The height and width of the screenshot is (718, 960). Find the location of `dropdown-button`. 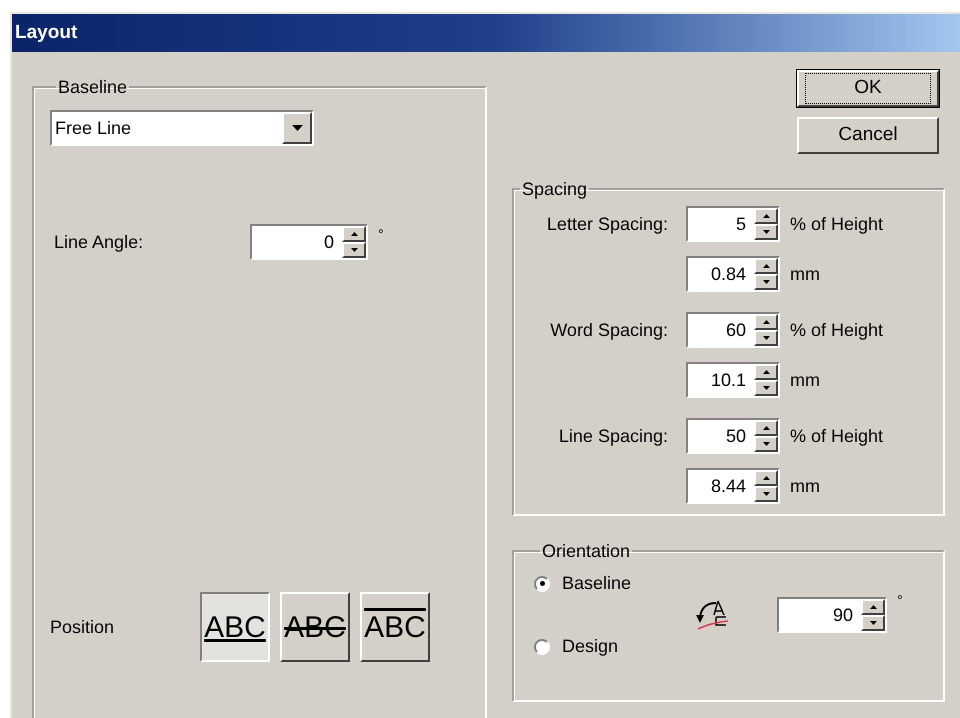

dropdown-button is located at coordinates (297, 128).